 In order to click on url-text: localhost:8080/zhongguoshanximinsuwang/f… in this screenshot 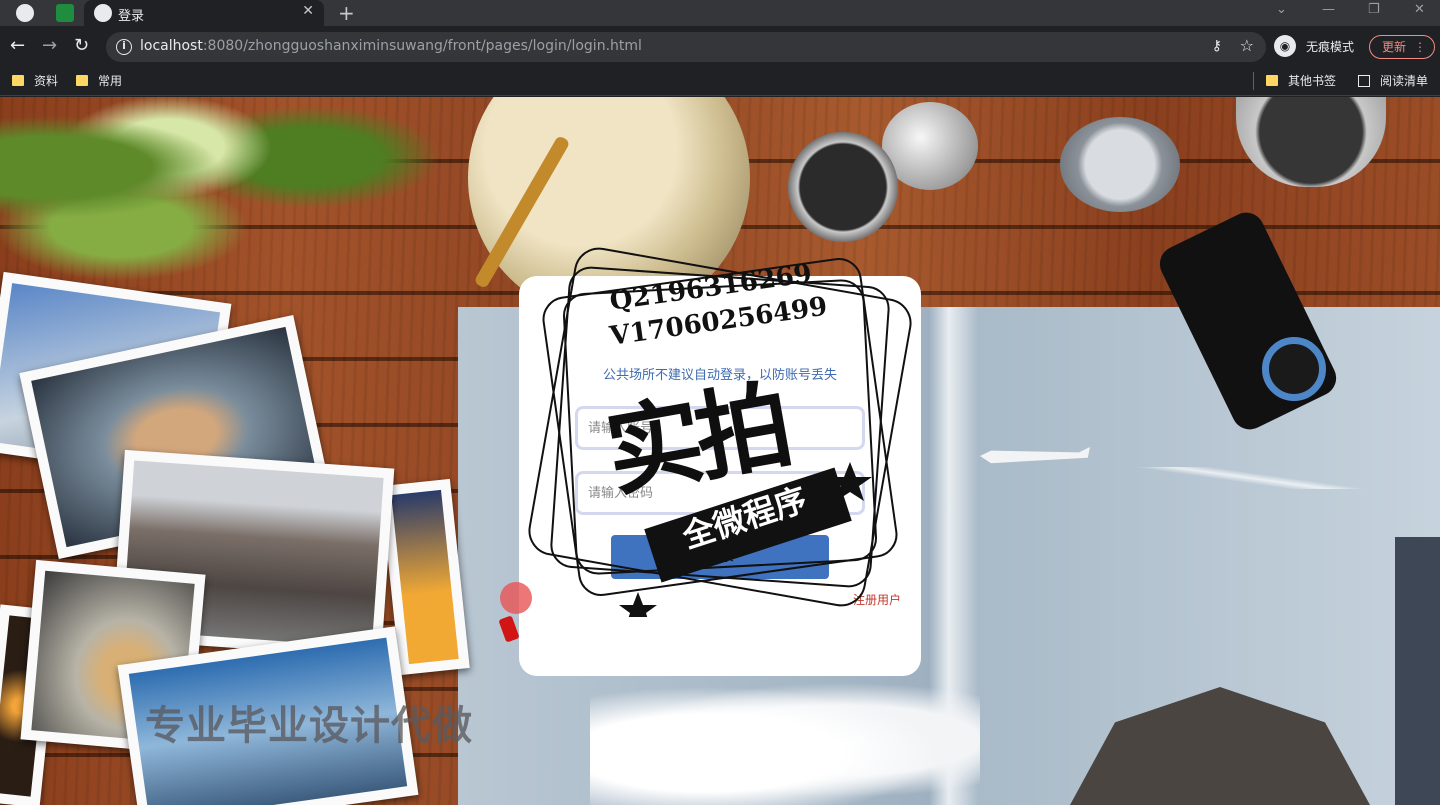, I will do `click(391, 46)`.